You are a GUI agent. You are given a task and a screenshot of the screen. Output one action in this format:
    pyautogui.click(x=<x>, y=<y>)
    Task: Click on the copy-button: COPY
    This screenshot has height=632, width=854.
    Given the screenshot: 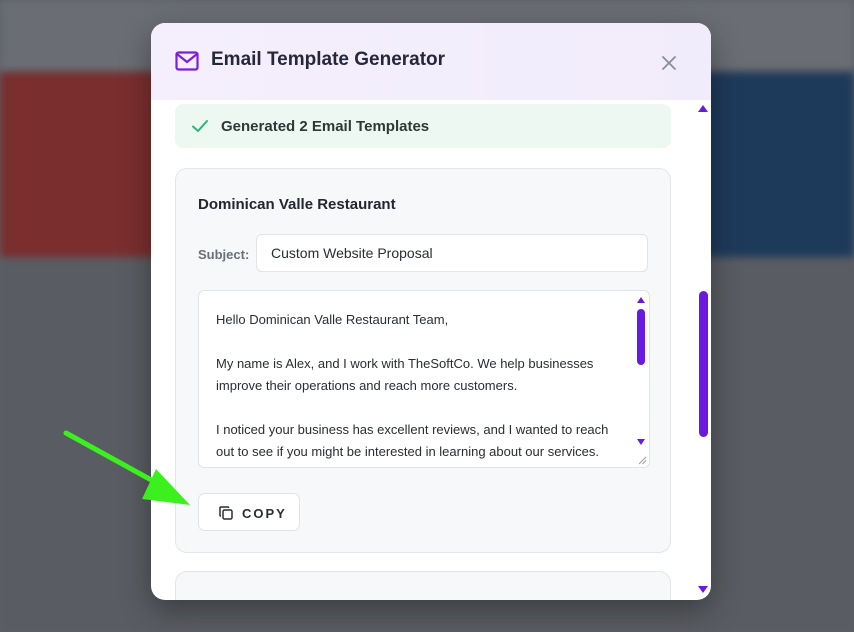 What is the action you would take?
    pyautogui.click(x=249, y=512)
    